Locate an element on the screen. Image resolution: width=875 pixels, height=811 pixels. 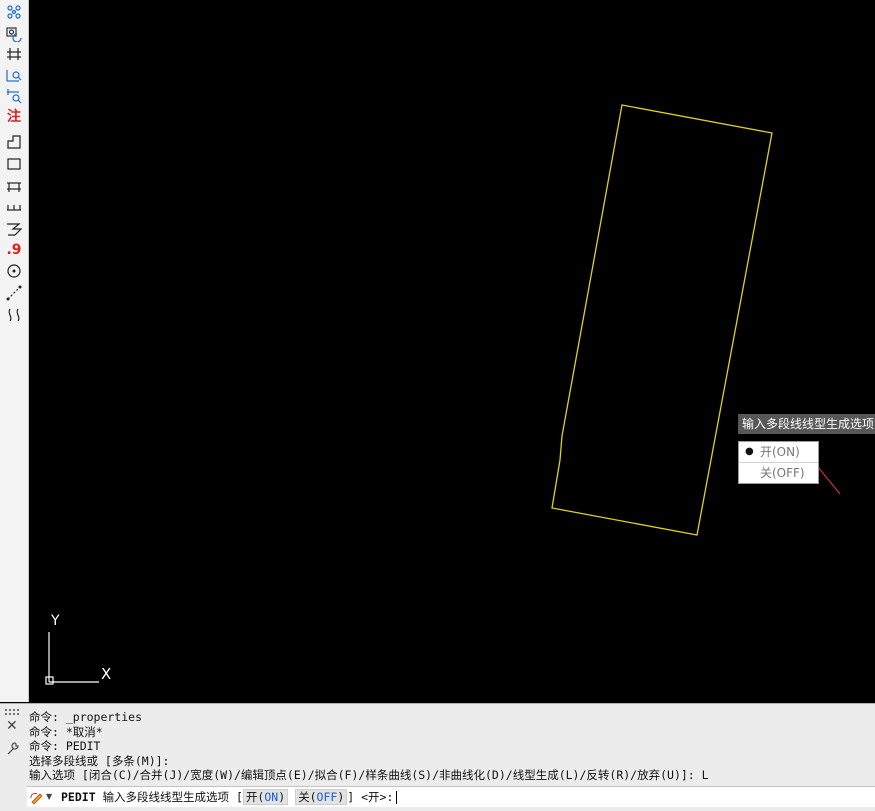
chevron-down-icon: ▼ is located at coordinates (49, 797).